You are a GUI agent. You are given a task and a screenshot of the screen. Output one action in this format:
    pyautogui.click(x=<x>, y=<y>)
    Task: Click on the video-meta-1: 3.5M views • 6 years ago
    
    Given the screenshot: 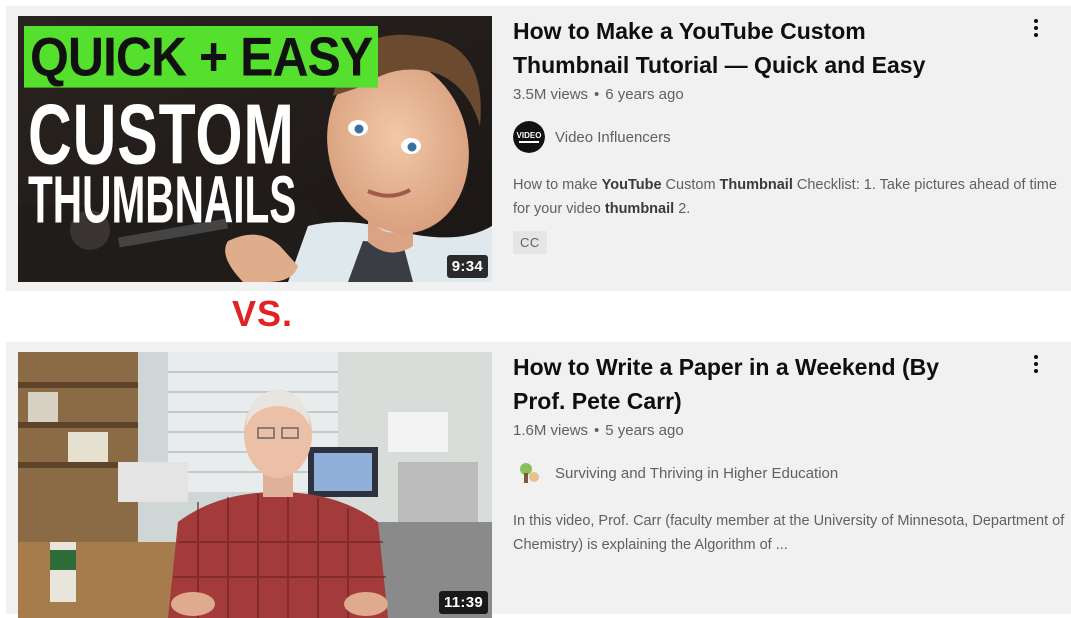 What is the action you would take?
    pyautogui.click(x=598, y=94)
    